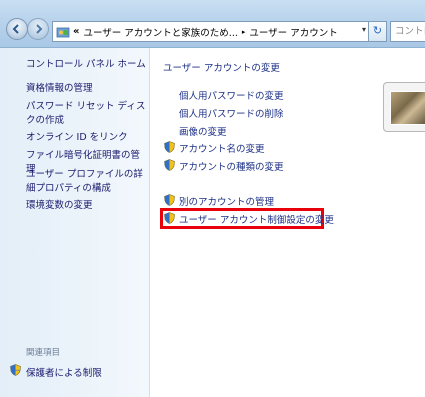 Image resolution: width=425 pixels, height=397 pixels. I want to click on control-panel-icon, so click(63, 32).